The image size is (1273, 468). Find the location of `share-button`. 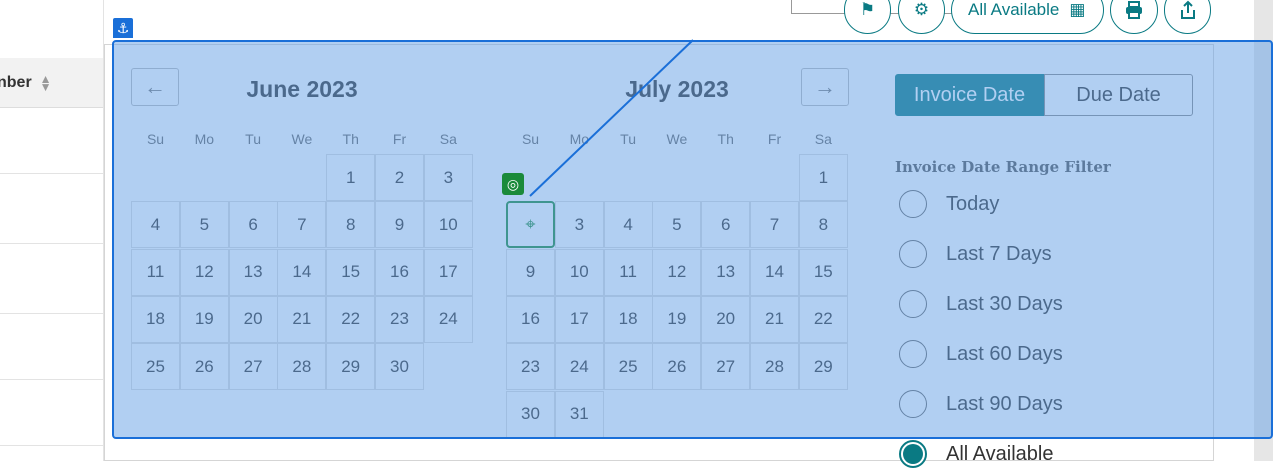

share-button is located at coordinates (1187, 17).